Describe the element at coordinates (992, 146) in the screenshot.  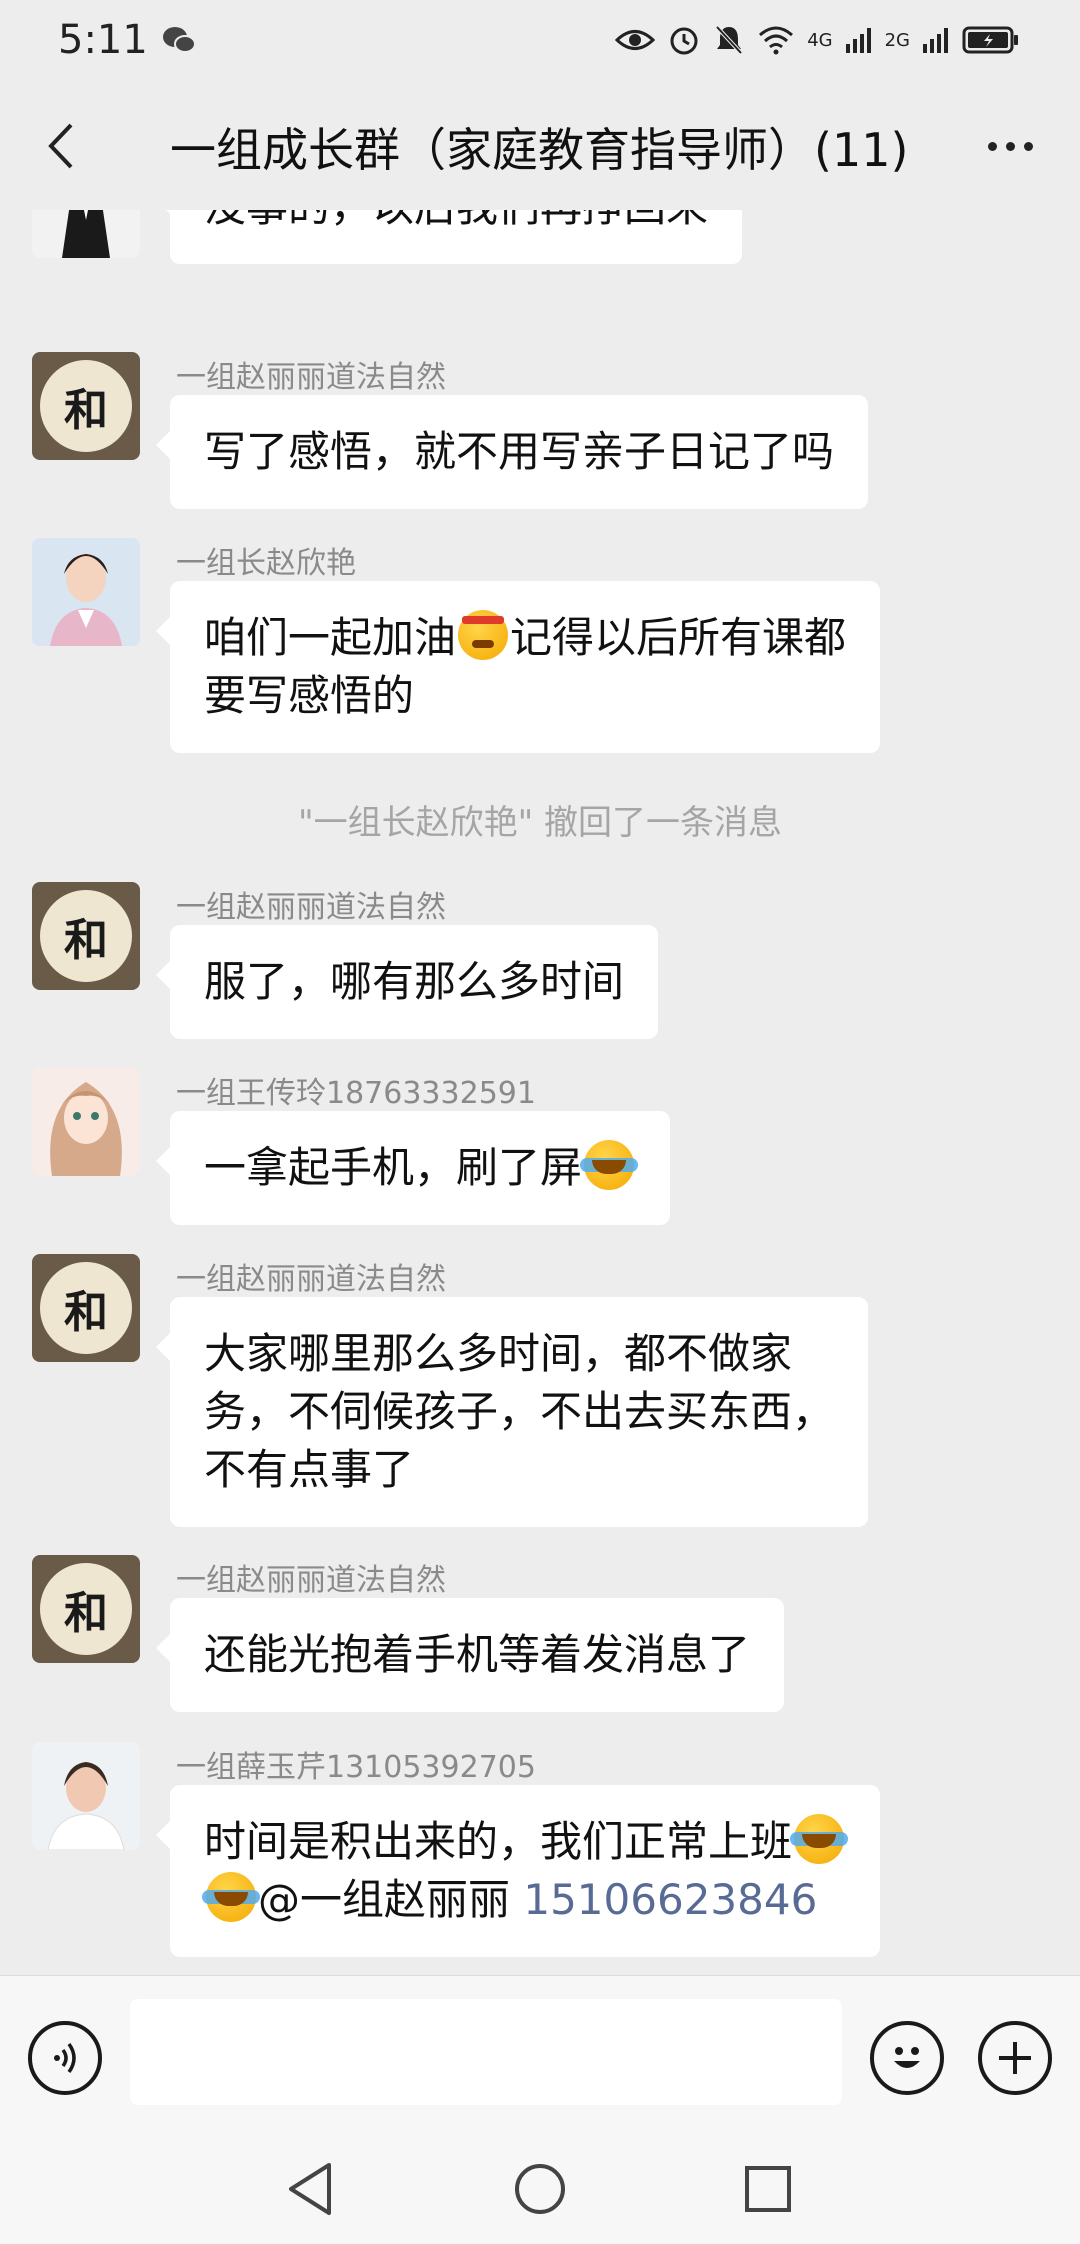
I see `more-icon` at that location.